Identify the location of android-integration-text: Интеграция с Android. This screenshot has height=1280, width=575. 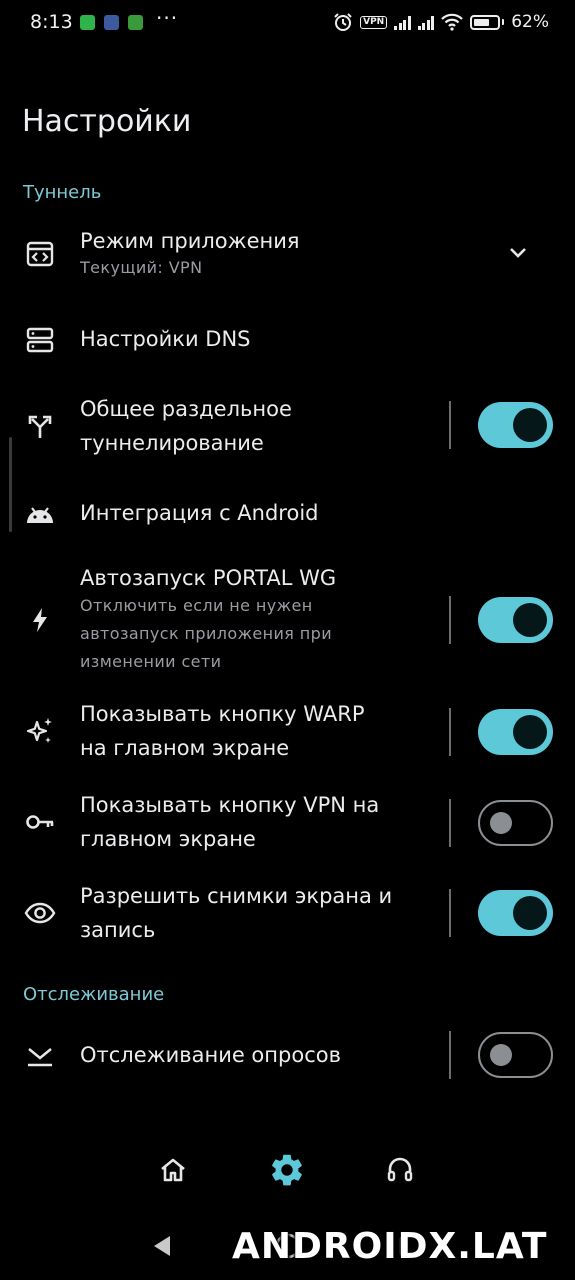
(199, 513).